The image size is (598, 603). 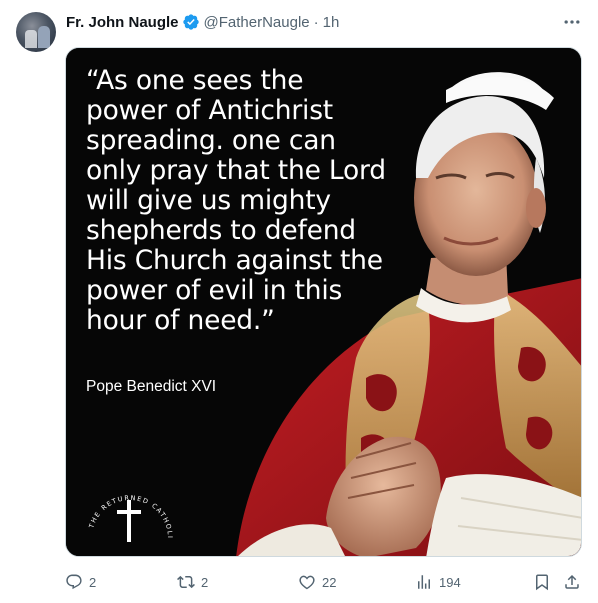 I want to click on reply-button: 2, so click(x=80, y=582).